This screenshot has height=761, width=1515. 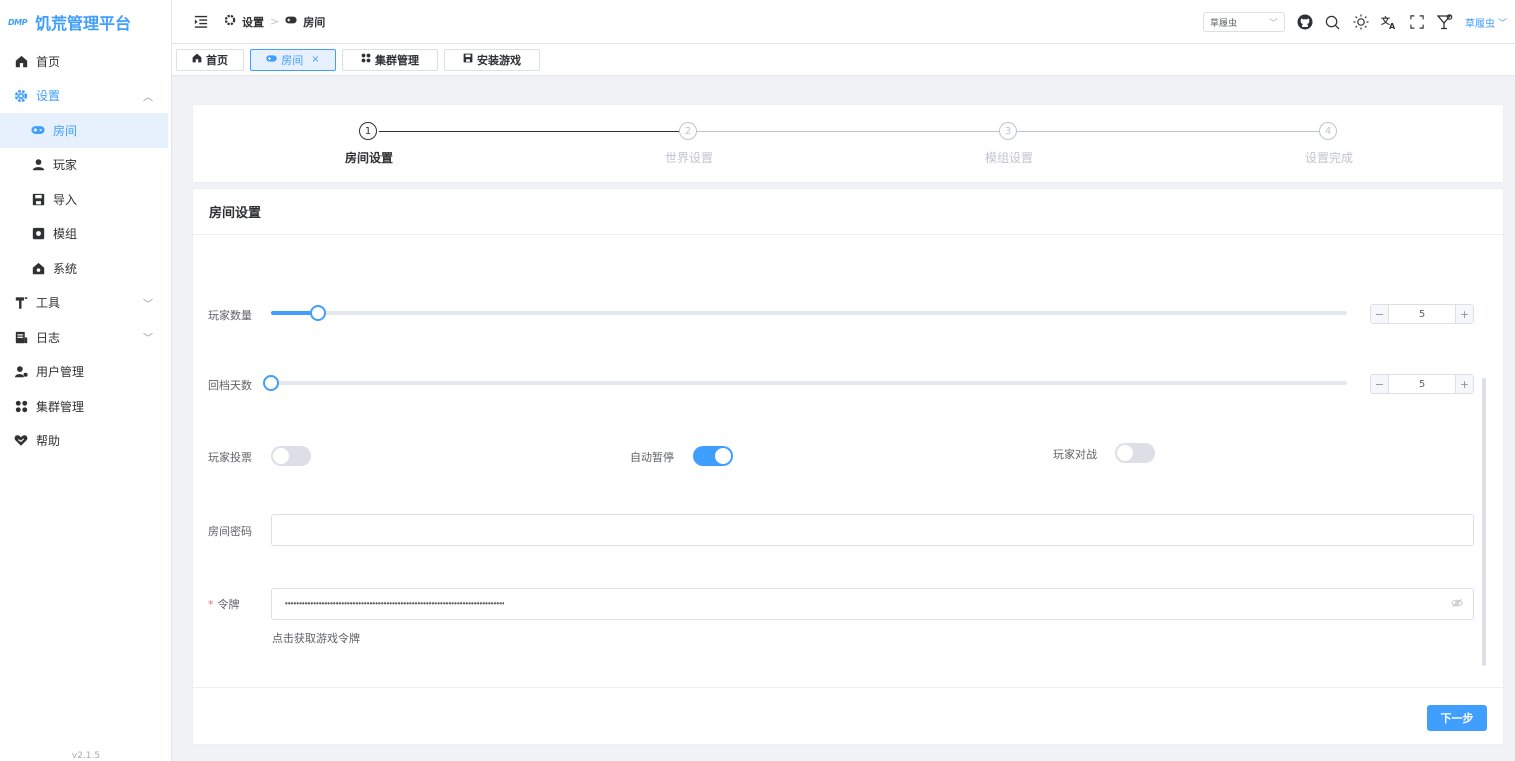 What do you see at coordinates (230, 531) in the screenshot?
I see `password-label: 房间密码` at bounding box center [230, 531].